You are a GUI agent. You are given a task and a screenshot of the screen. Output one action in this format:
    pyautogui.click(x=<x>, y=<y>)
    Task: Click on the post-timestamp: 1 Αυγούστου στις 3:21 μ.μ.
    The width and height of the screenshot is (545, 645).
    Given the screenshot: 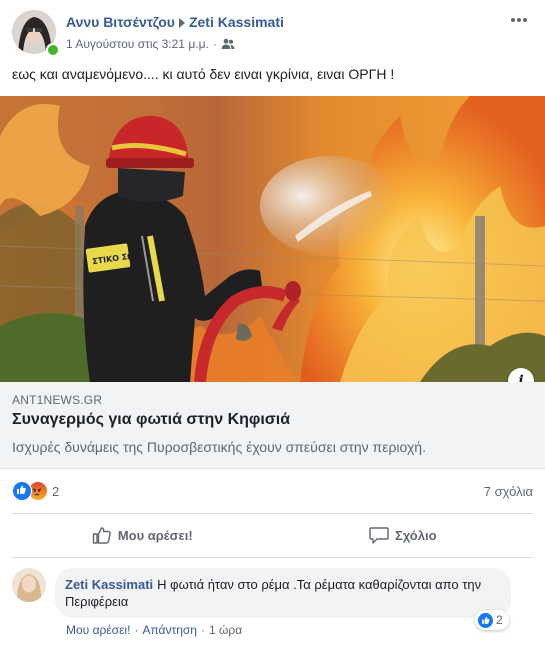 What is the action you would take?
    pyautogui.click(x=137, y=44)
    